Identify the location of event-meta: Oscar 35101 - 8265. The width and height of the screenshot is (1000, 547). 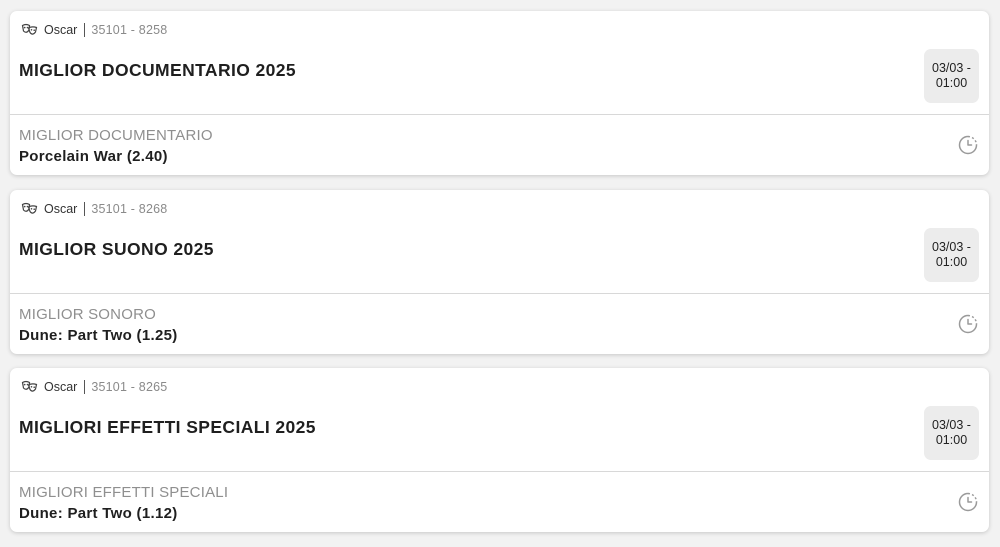
(94, 387).